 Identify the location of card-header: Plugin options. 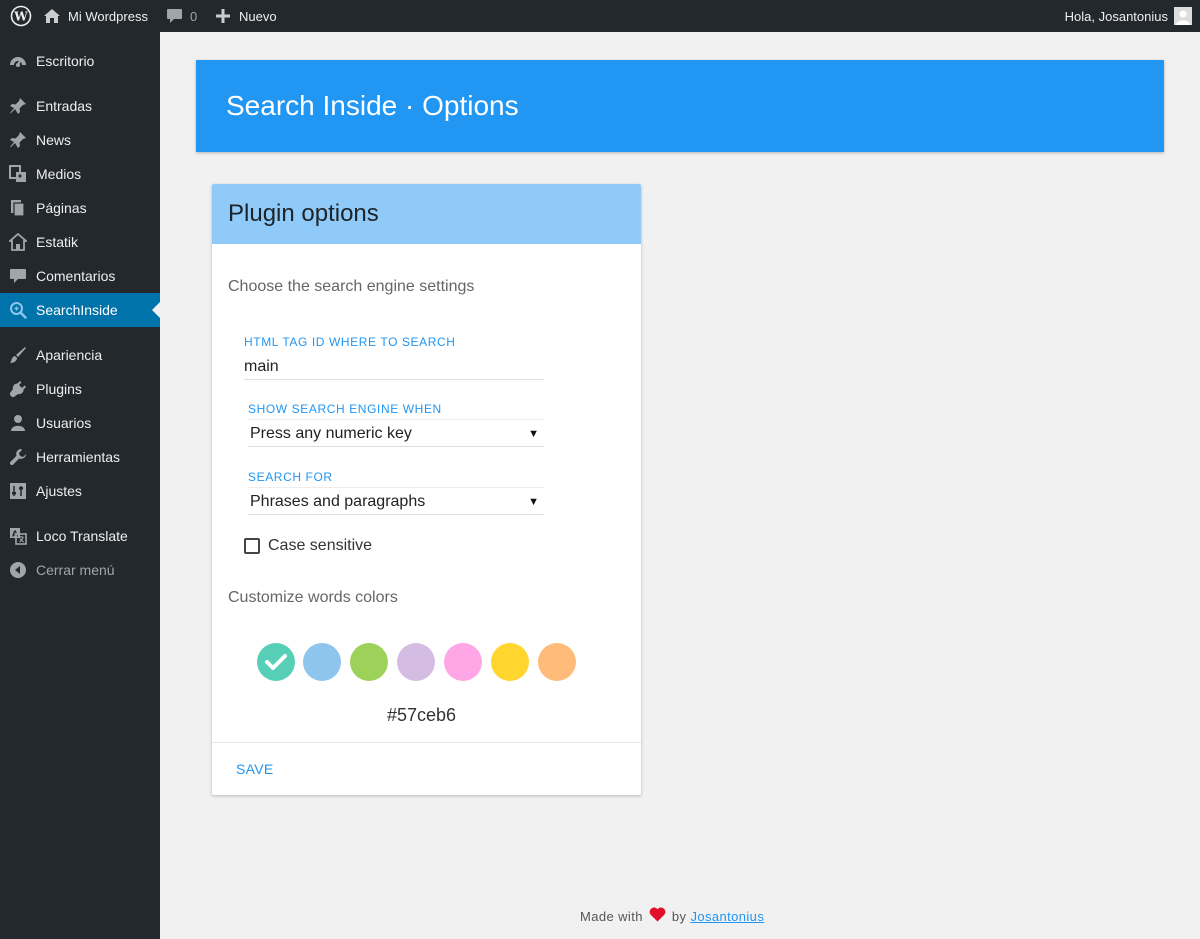
(426, 214).